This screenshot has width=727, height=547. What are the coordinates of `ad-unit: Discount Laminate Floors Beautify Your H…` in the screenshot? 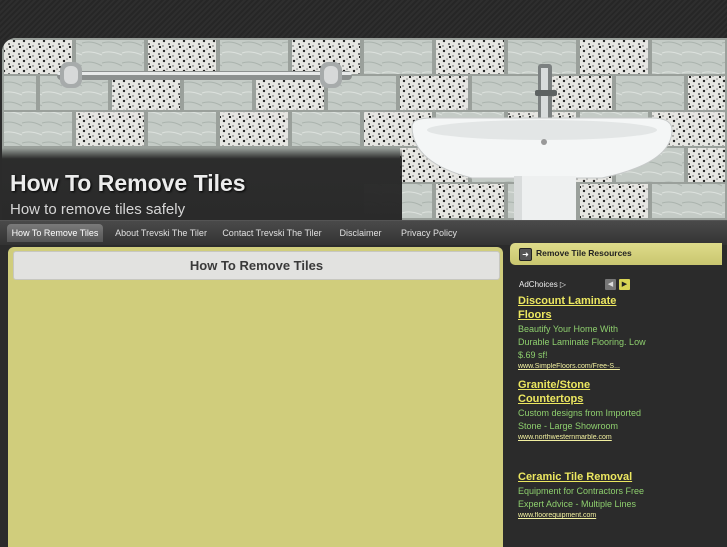 It's located at (583, 332).